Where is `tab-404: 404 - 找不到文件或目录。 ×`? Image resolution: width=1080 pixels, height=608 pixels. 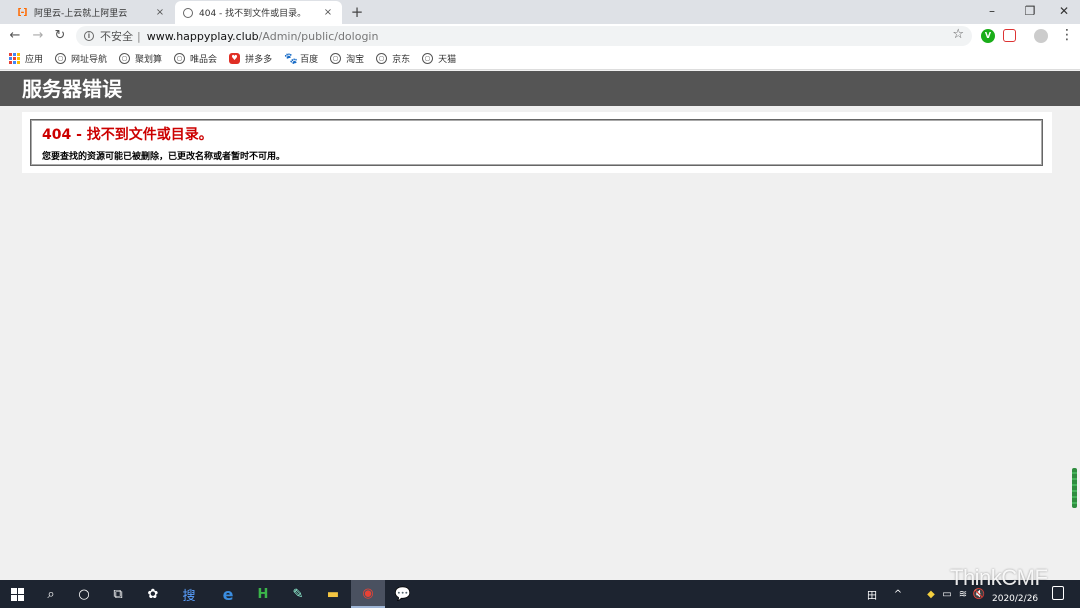
tab-404: 404 - 找不到文件或目录。 × is located at coordinates (258, 12).